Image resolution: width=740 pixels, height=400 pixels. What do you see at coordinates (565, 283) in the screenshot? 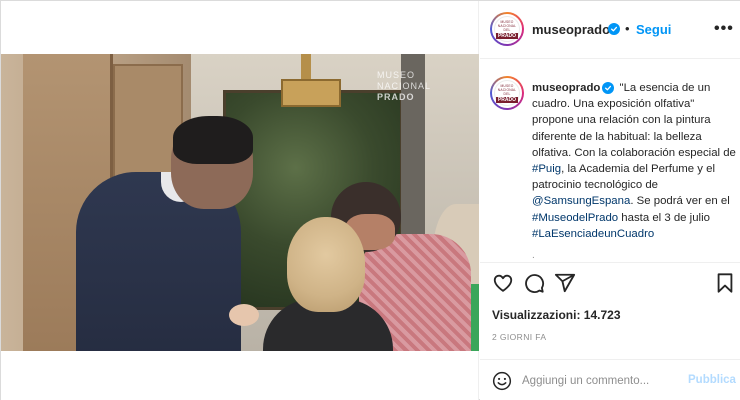
I see `share-icon` at bounding box center [565, 283].